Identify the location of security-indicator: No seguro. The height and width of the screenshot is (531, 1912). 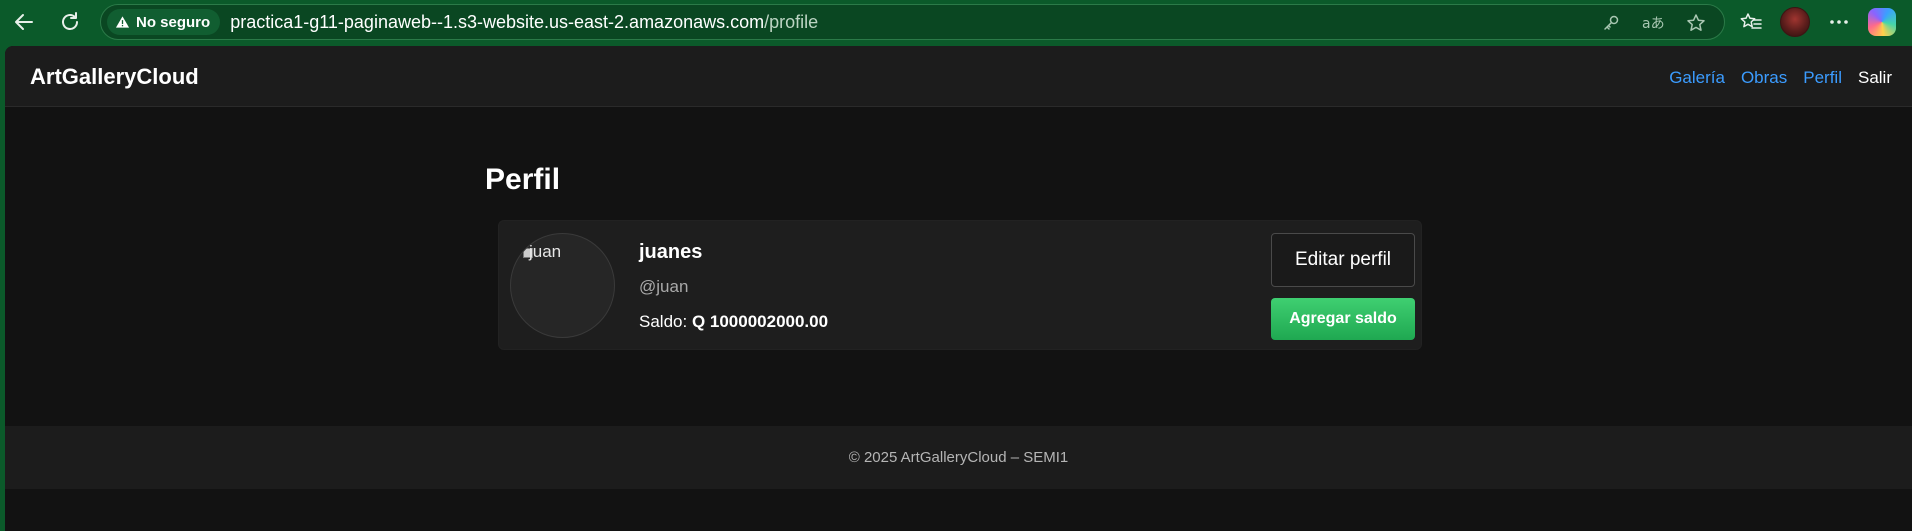
(164, 22).